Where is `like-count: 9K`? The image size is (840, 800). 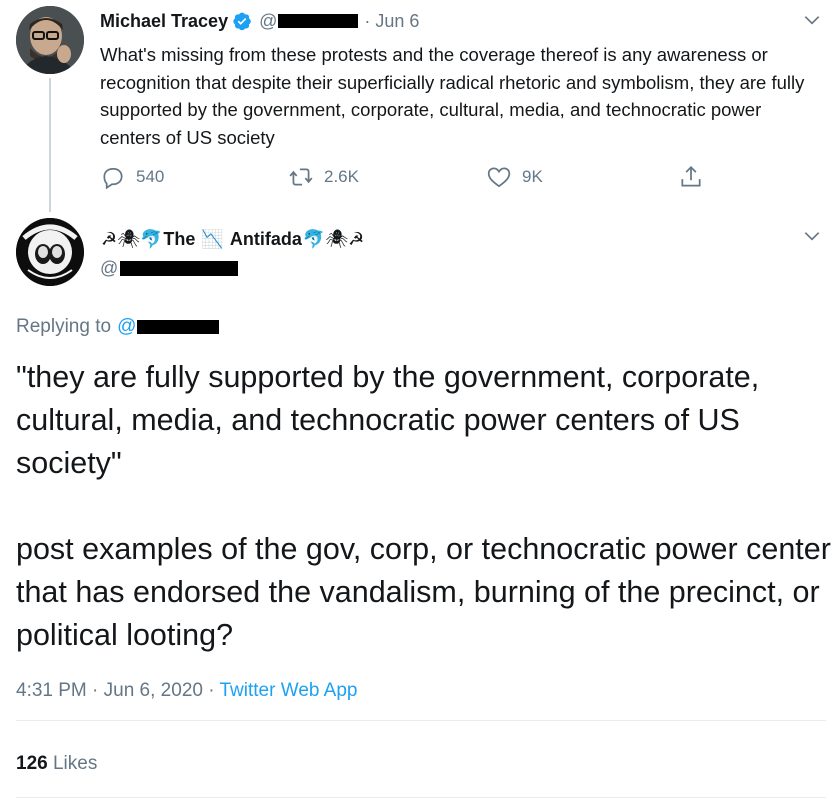 like-count: 9K is located at coordinates (532, 176).